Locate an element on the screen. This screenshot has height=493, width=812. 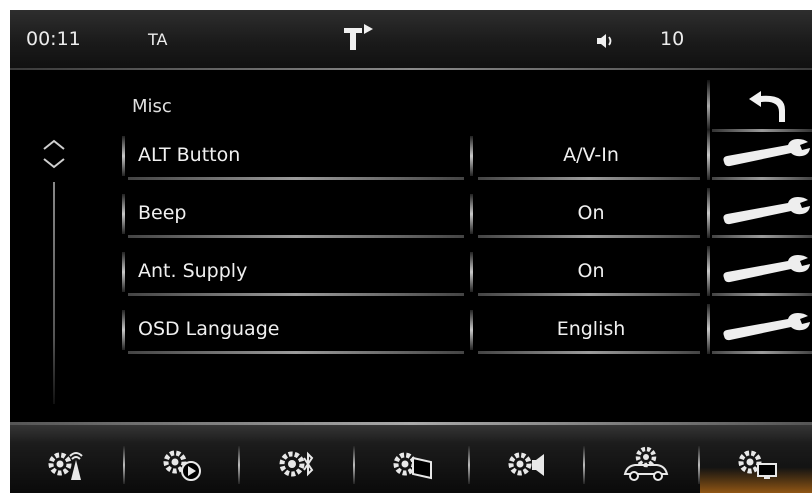
page-title: Misc is located at coordinates (152, 106).